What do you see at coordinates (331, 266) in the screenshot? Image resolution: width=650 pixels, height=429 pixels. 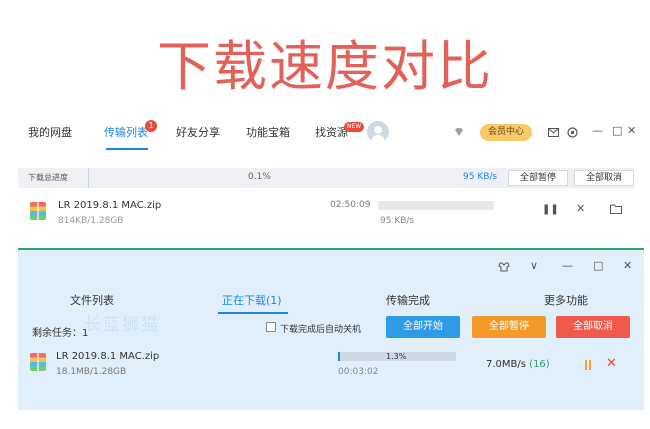 I see `title-bar: ∨ — □ ✕` at bounding box center [331, 266].